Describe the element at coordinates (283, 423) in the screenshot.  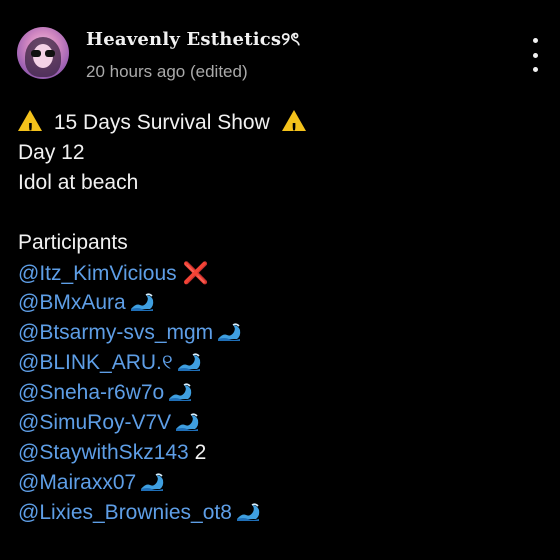
I see `participant-item: @SimuRoy-V7V` at that location.